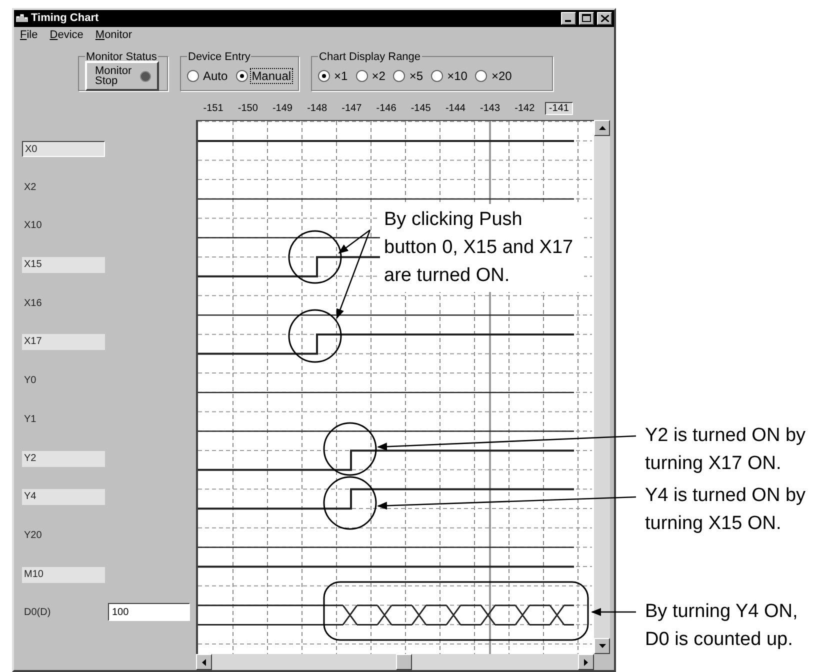 The image size is (832, 672). What do you see at coordinates (408, 76) in the screenshot?
I see `radio-option: ×5` at bounding box center [408, 76].